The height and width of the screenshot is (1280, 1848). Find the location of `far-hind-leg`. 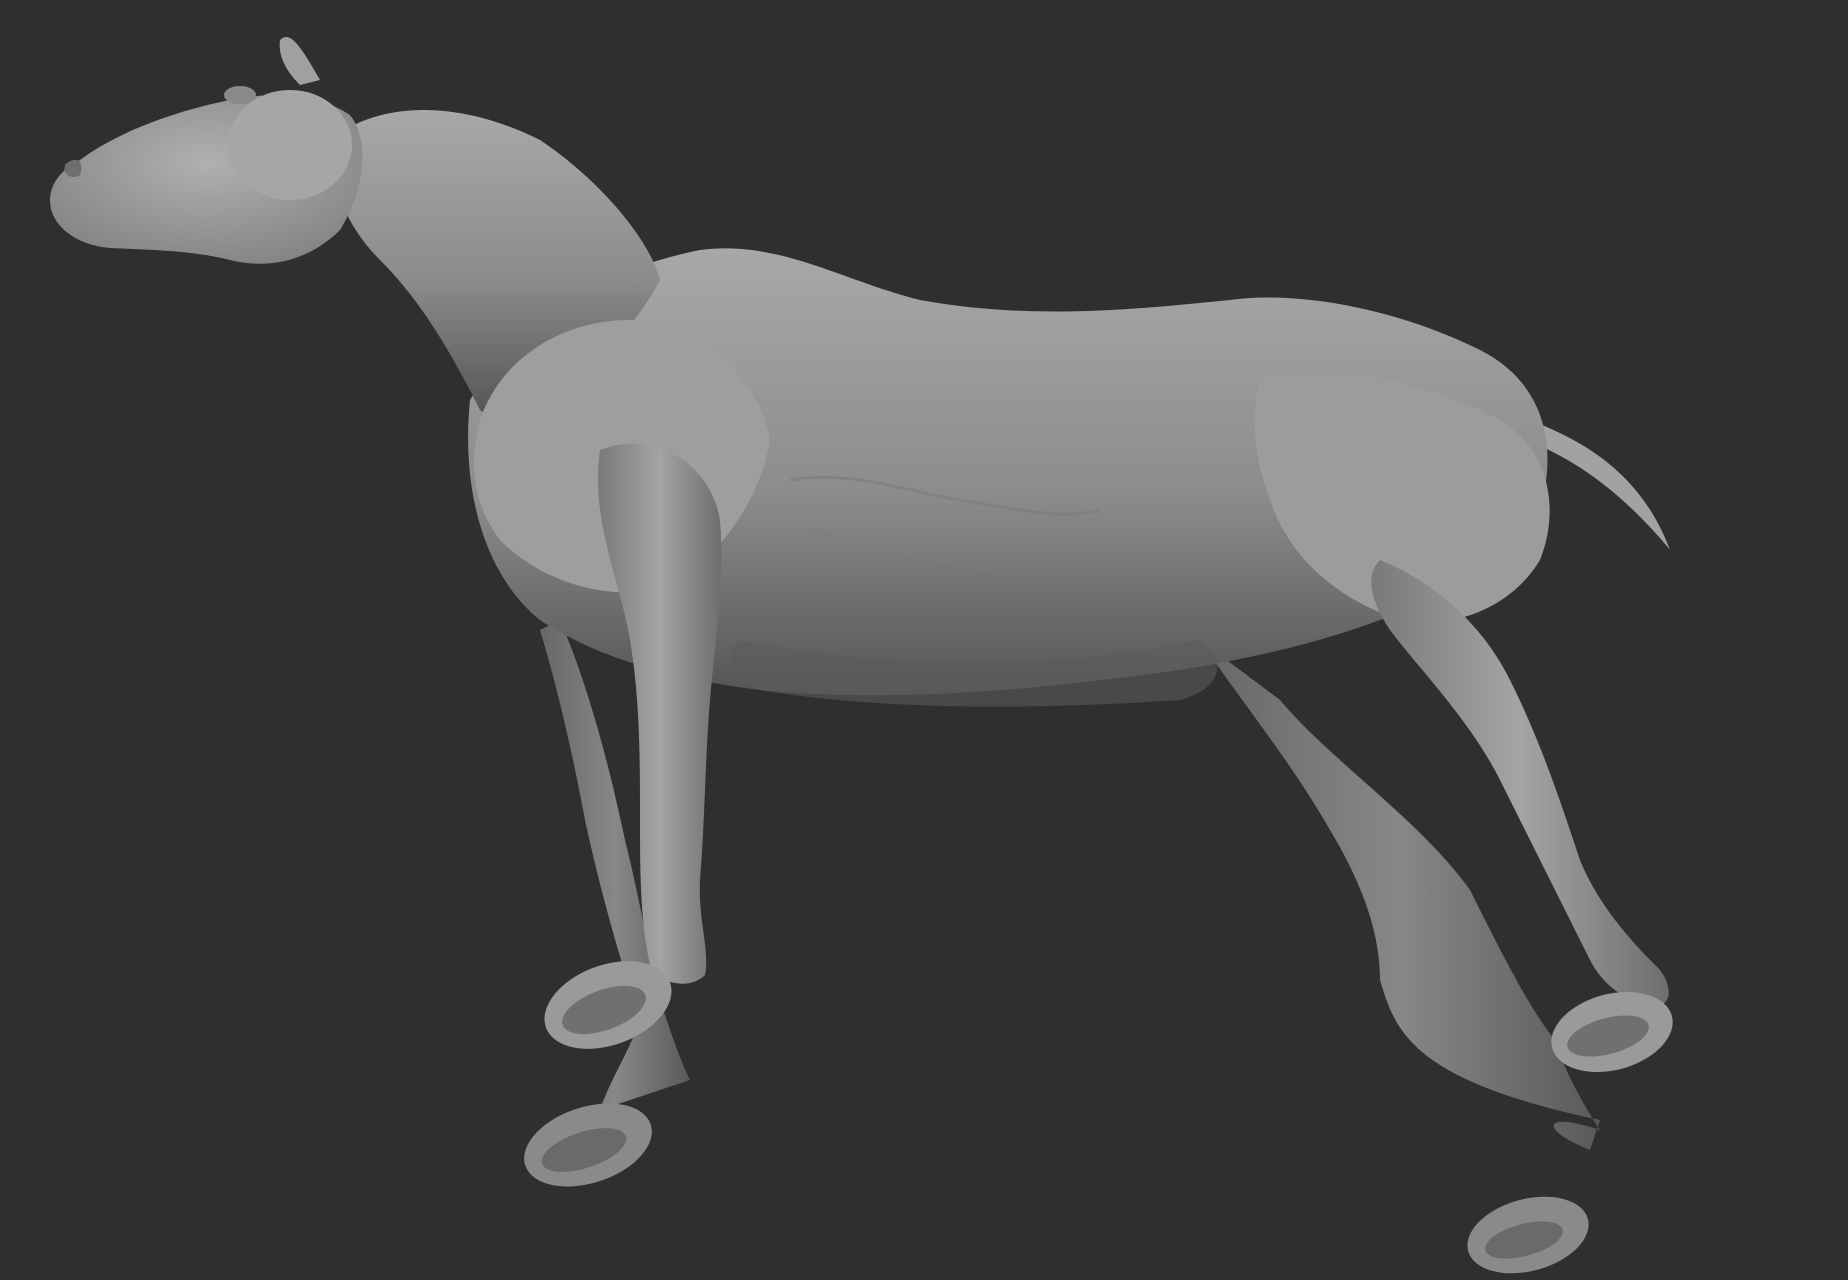

far-hind-leg is located at coordinates (1400, 895).